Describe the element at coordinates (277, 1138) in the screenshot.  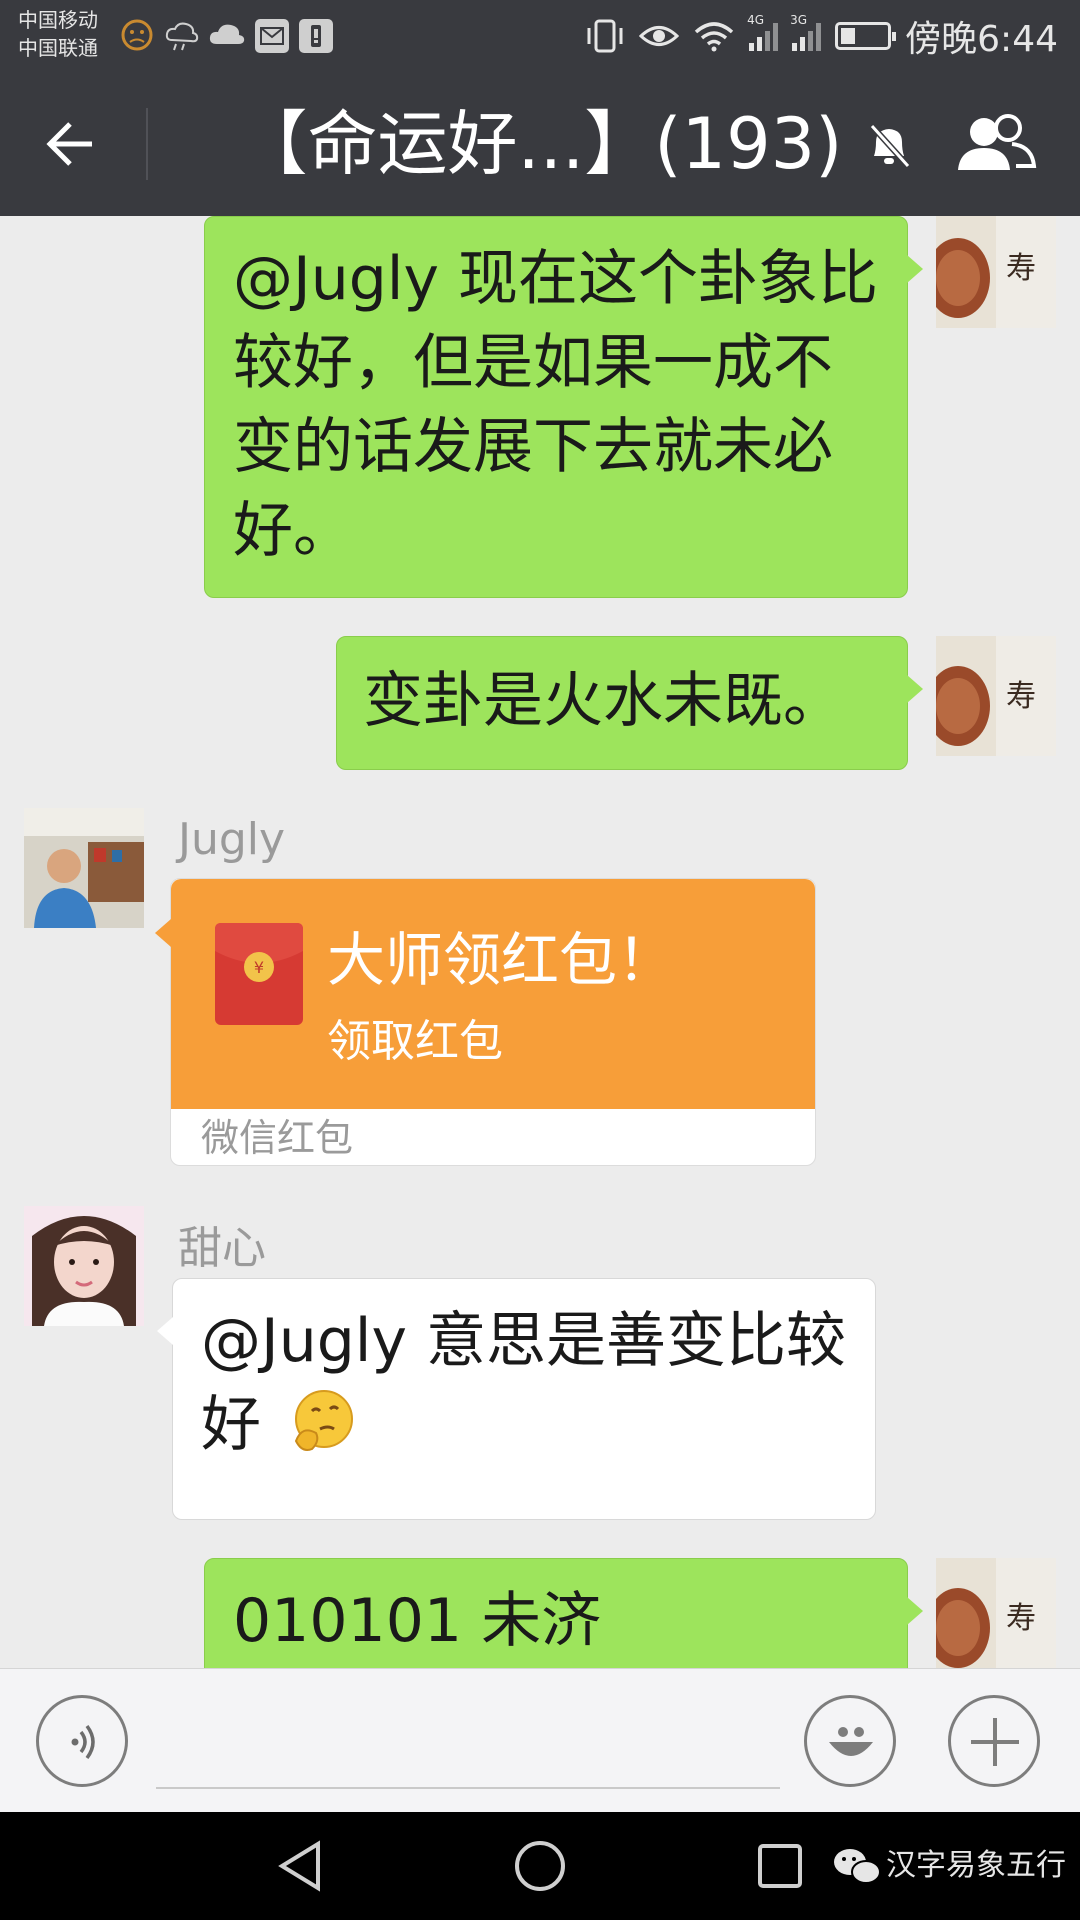
I see `red-packet-footer: 微信红包` at that location.